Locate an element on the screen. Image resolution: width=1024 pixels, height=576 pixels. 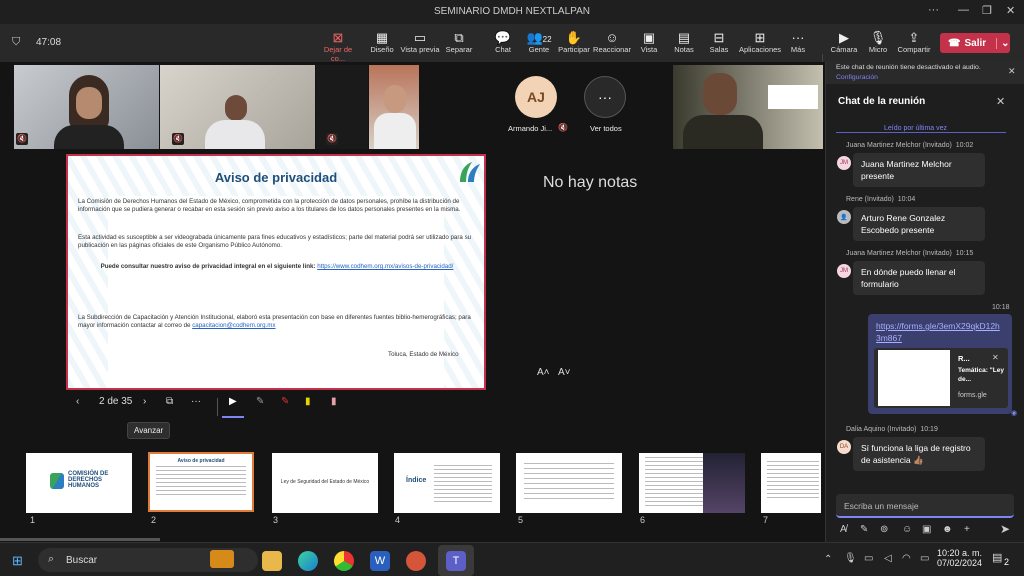
notification-icon: ▤ is located at coordinates (997, 557).